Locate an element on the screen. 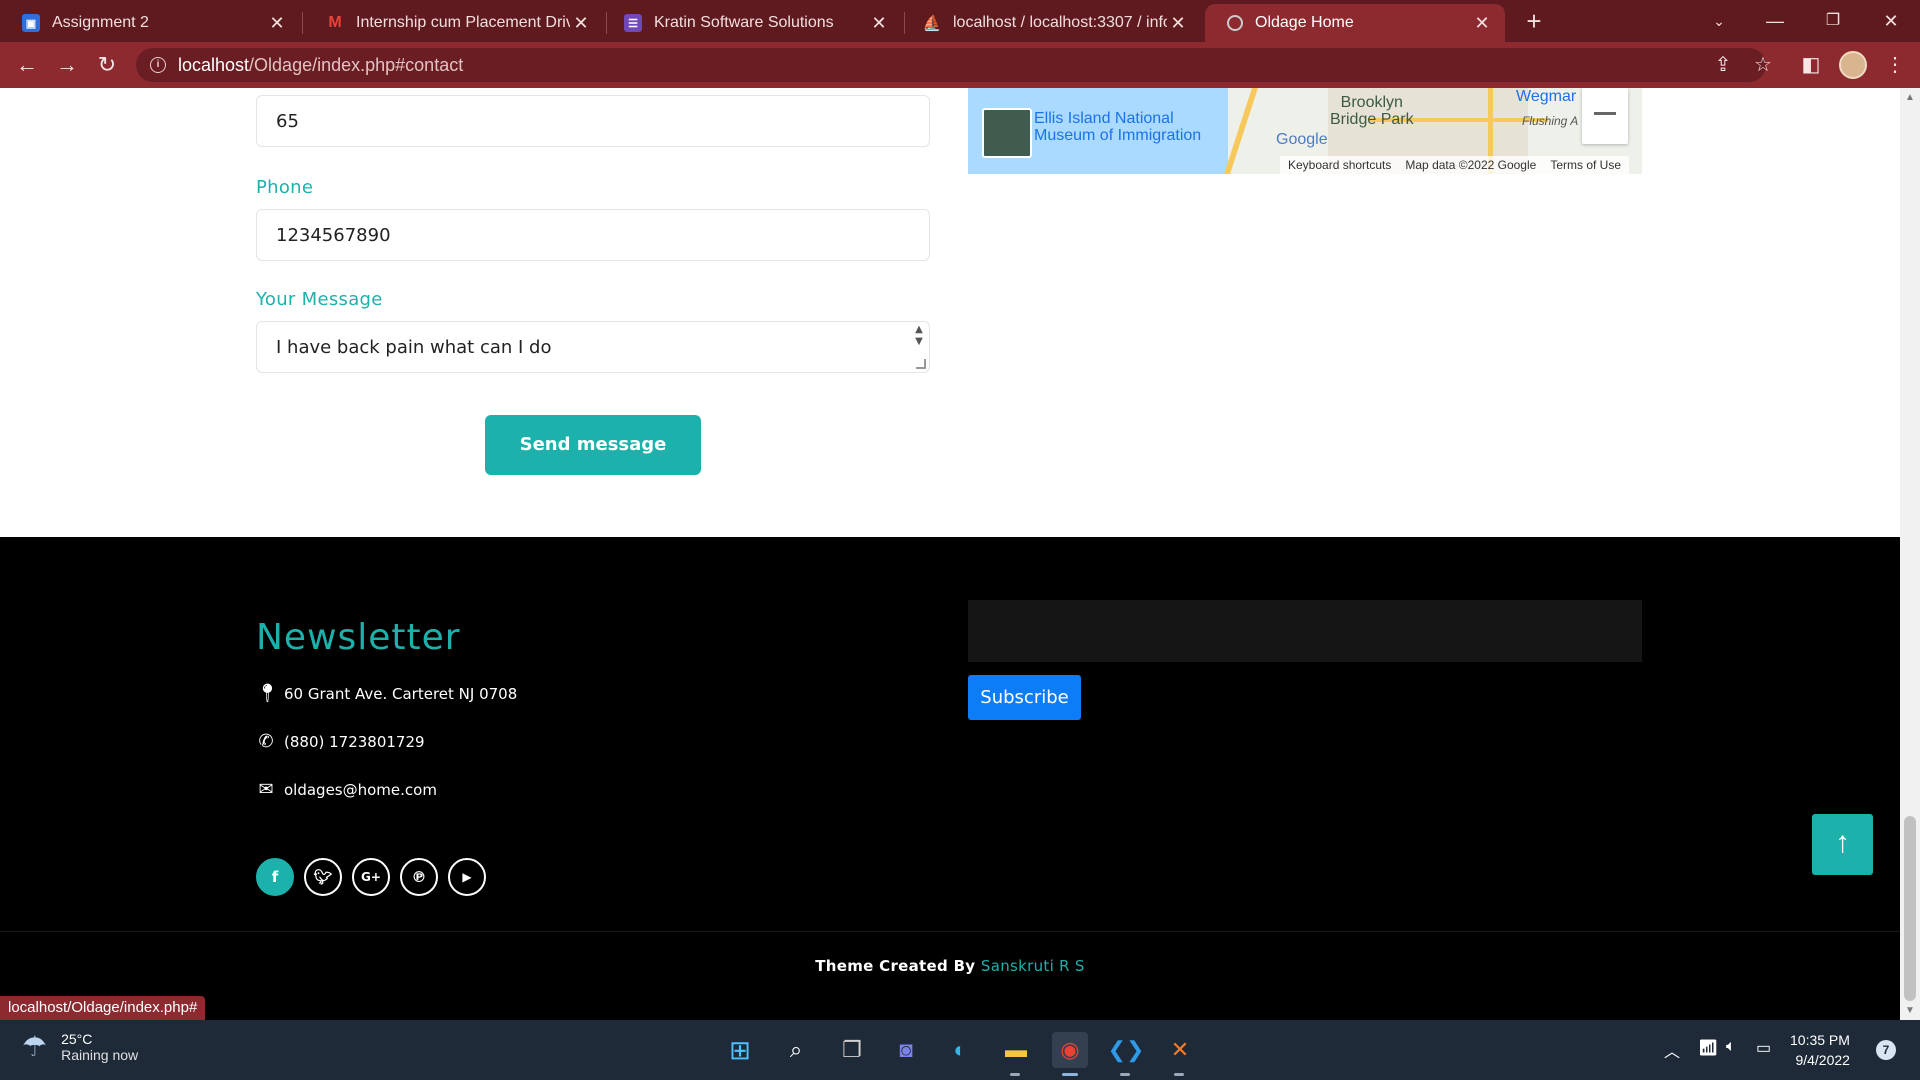  map-data-text: Map data ©2022 Google is located at coordinates (1471, 165).